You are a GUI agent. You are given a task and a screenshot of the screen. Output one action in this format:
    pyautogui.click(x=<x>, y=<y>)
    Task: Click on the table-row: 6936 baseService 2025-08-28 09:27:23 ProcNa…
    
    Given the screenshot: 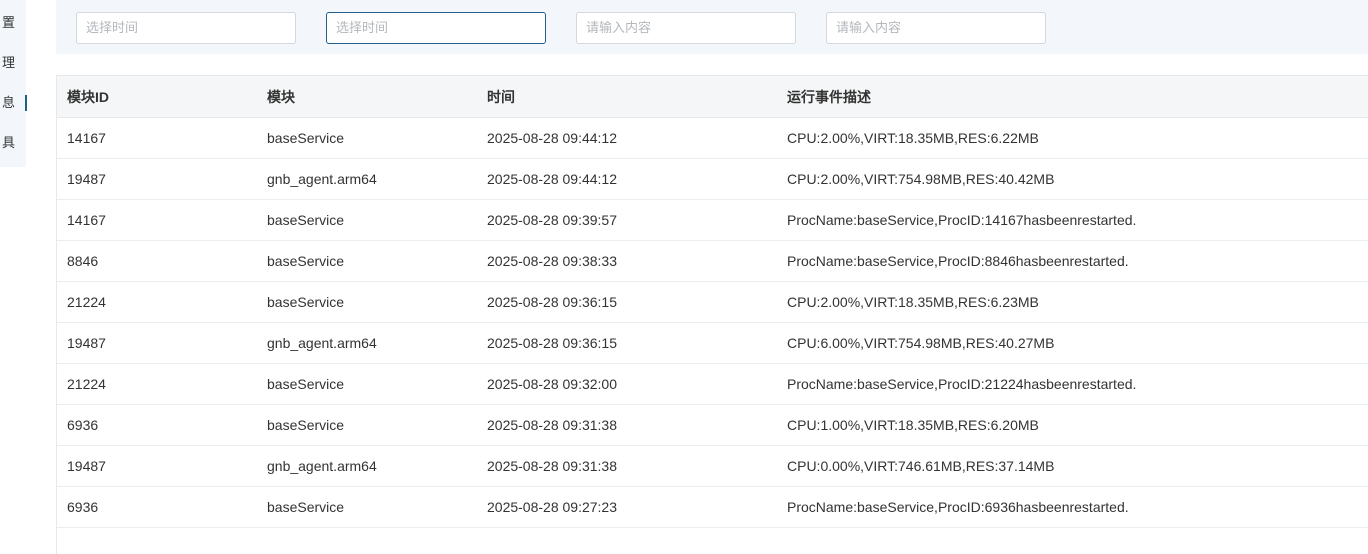 What is the action you would take?
    pyautogui.click(x=712, y=507)
    